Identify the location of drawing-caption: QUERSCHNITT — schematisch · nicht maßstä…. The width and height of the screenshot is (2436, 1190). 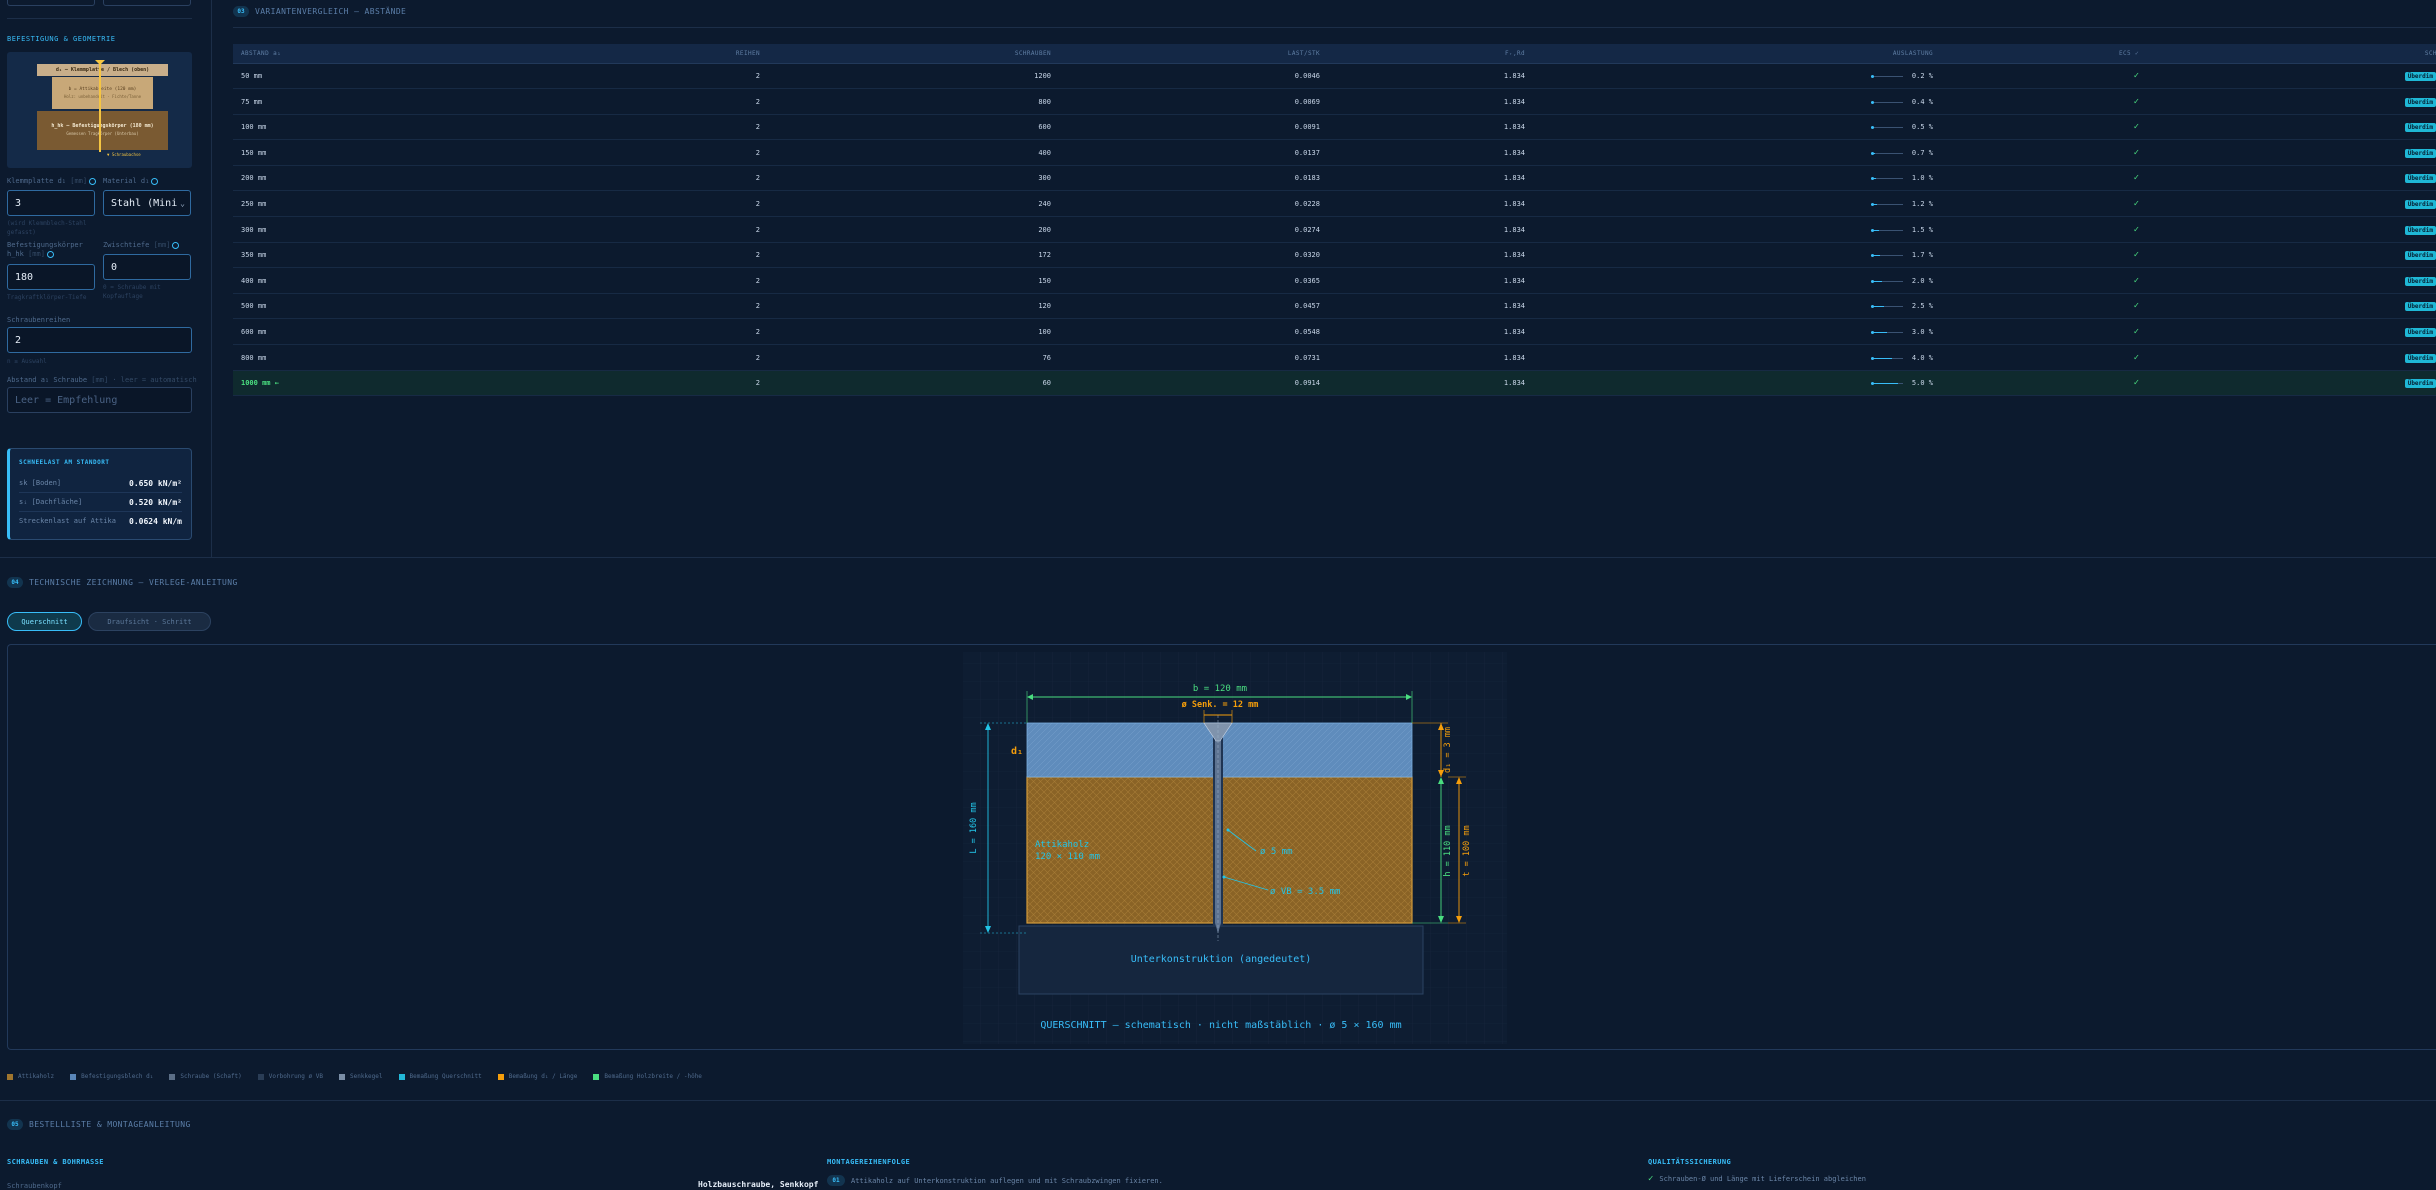
(1220, 1025).